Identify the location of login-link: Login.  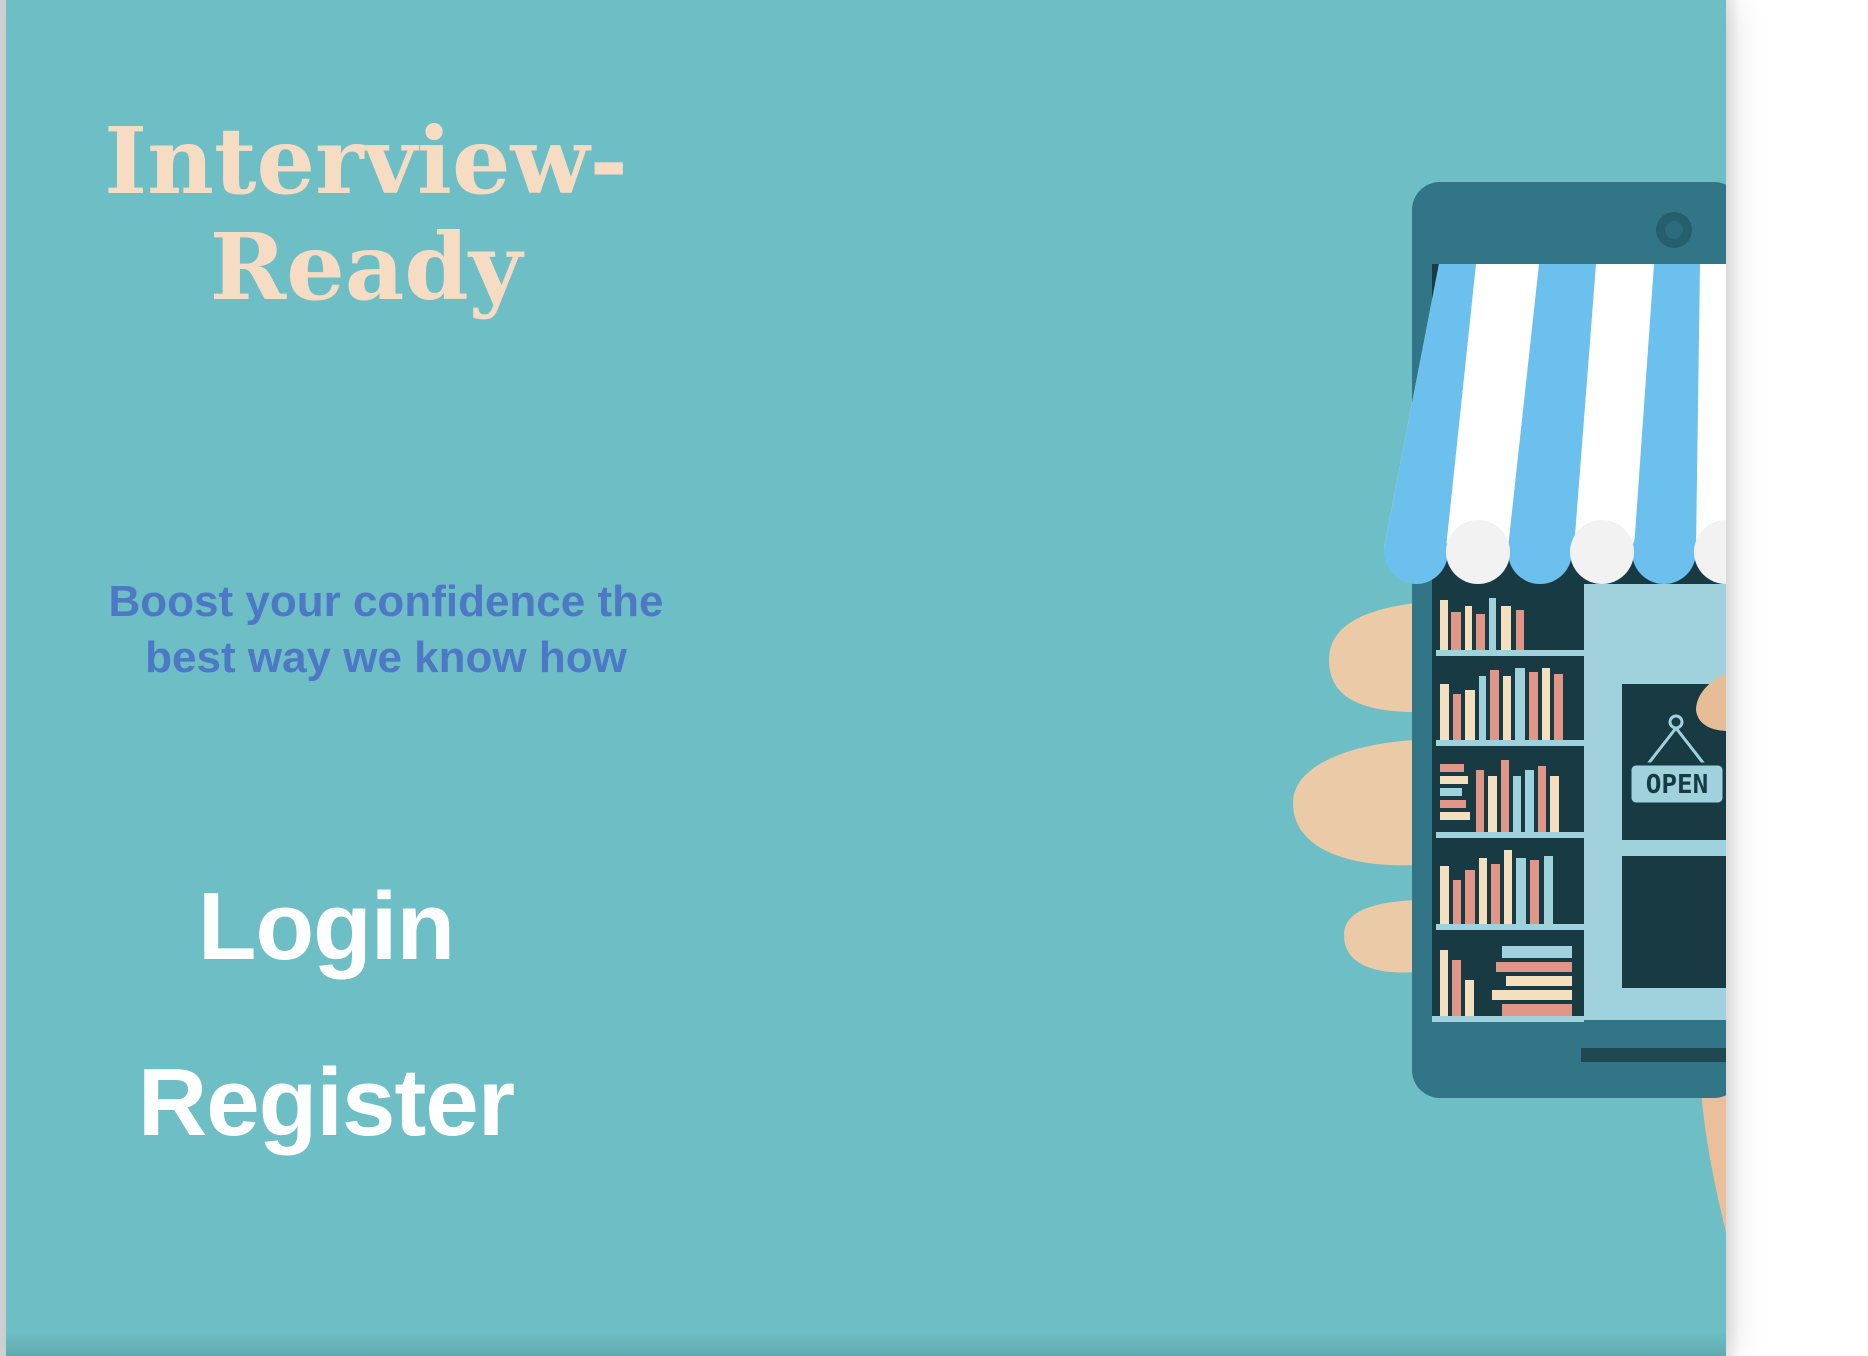
(326, 927).